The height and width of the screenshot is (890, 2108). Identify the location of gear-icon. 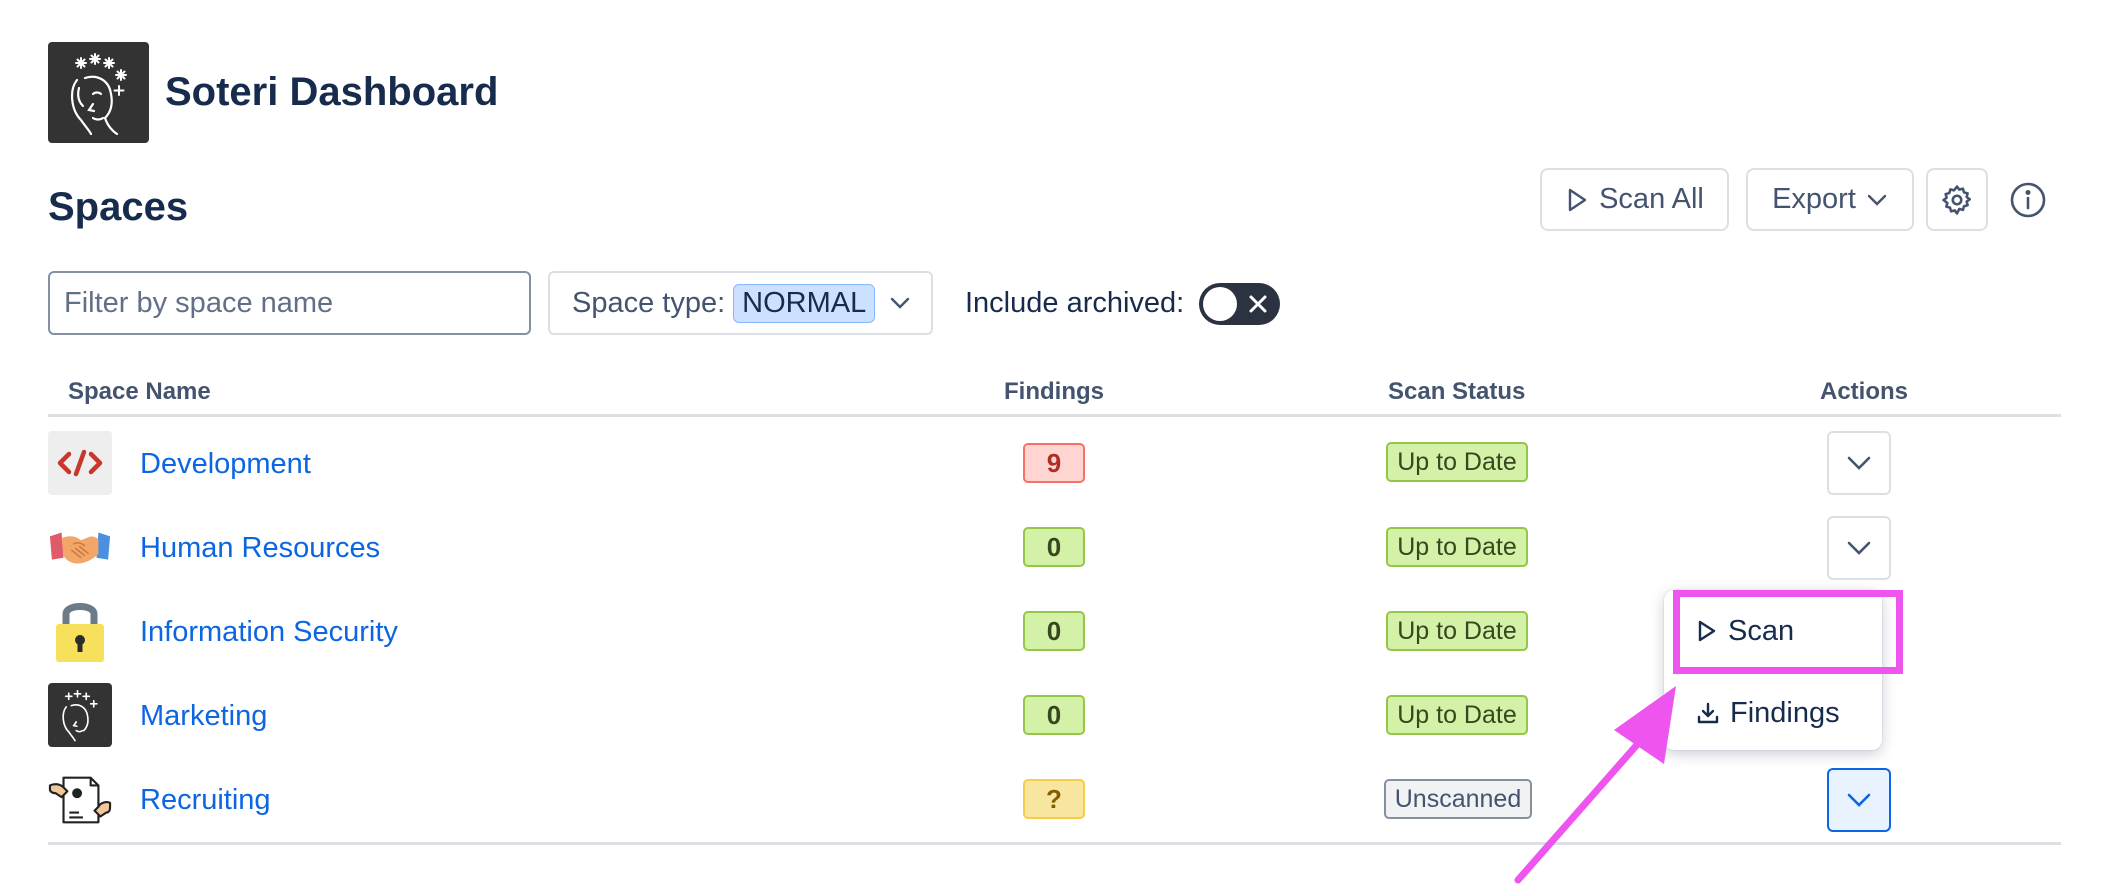
(1957, 199).